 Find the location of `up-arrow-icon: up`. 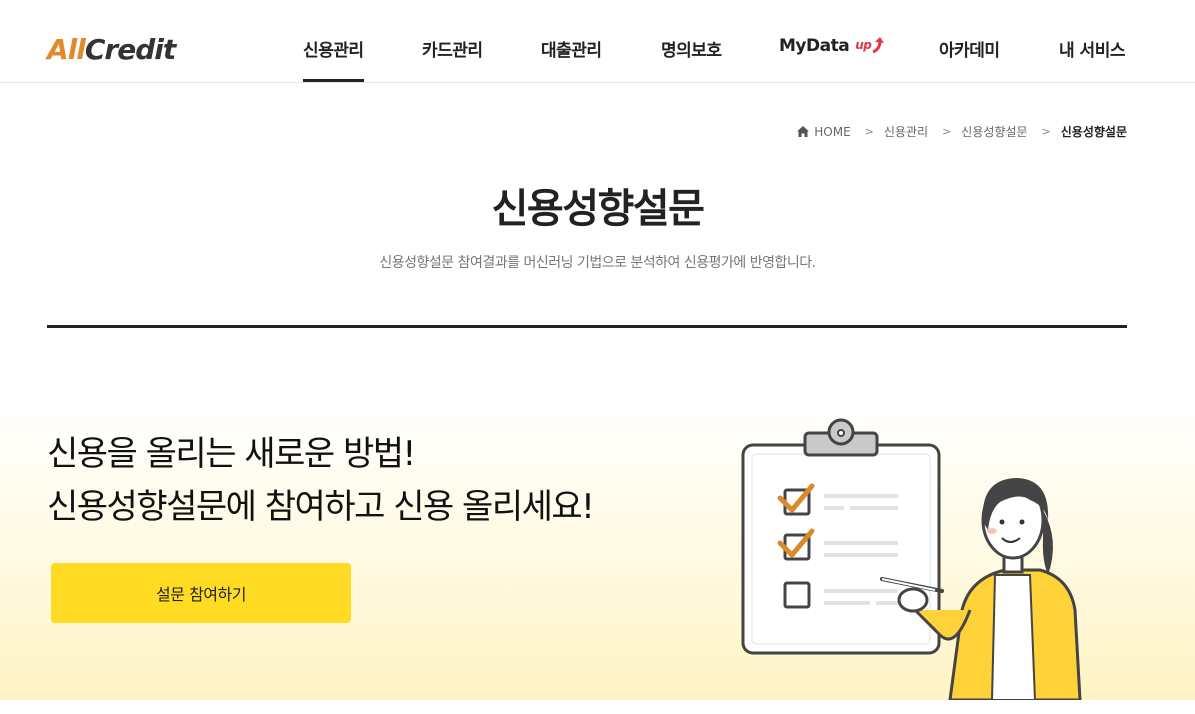

up-arrow-icon: up is located at coordinates (870, 45).